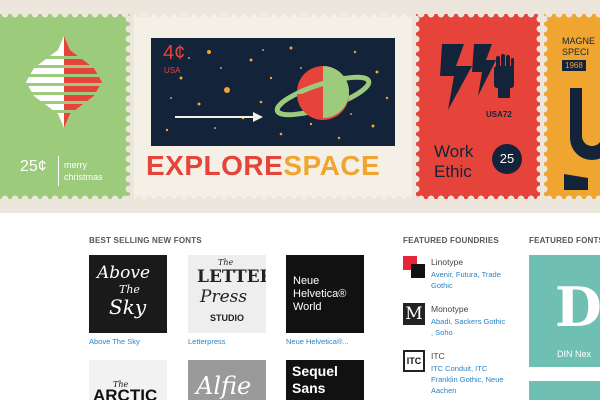 This screenshot has height=400, width=600. What do you see at coordinates (582, 139) in the screenshot?
I see `magnetic-glyph-icon` at bounding box center [582, 139].